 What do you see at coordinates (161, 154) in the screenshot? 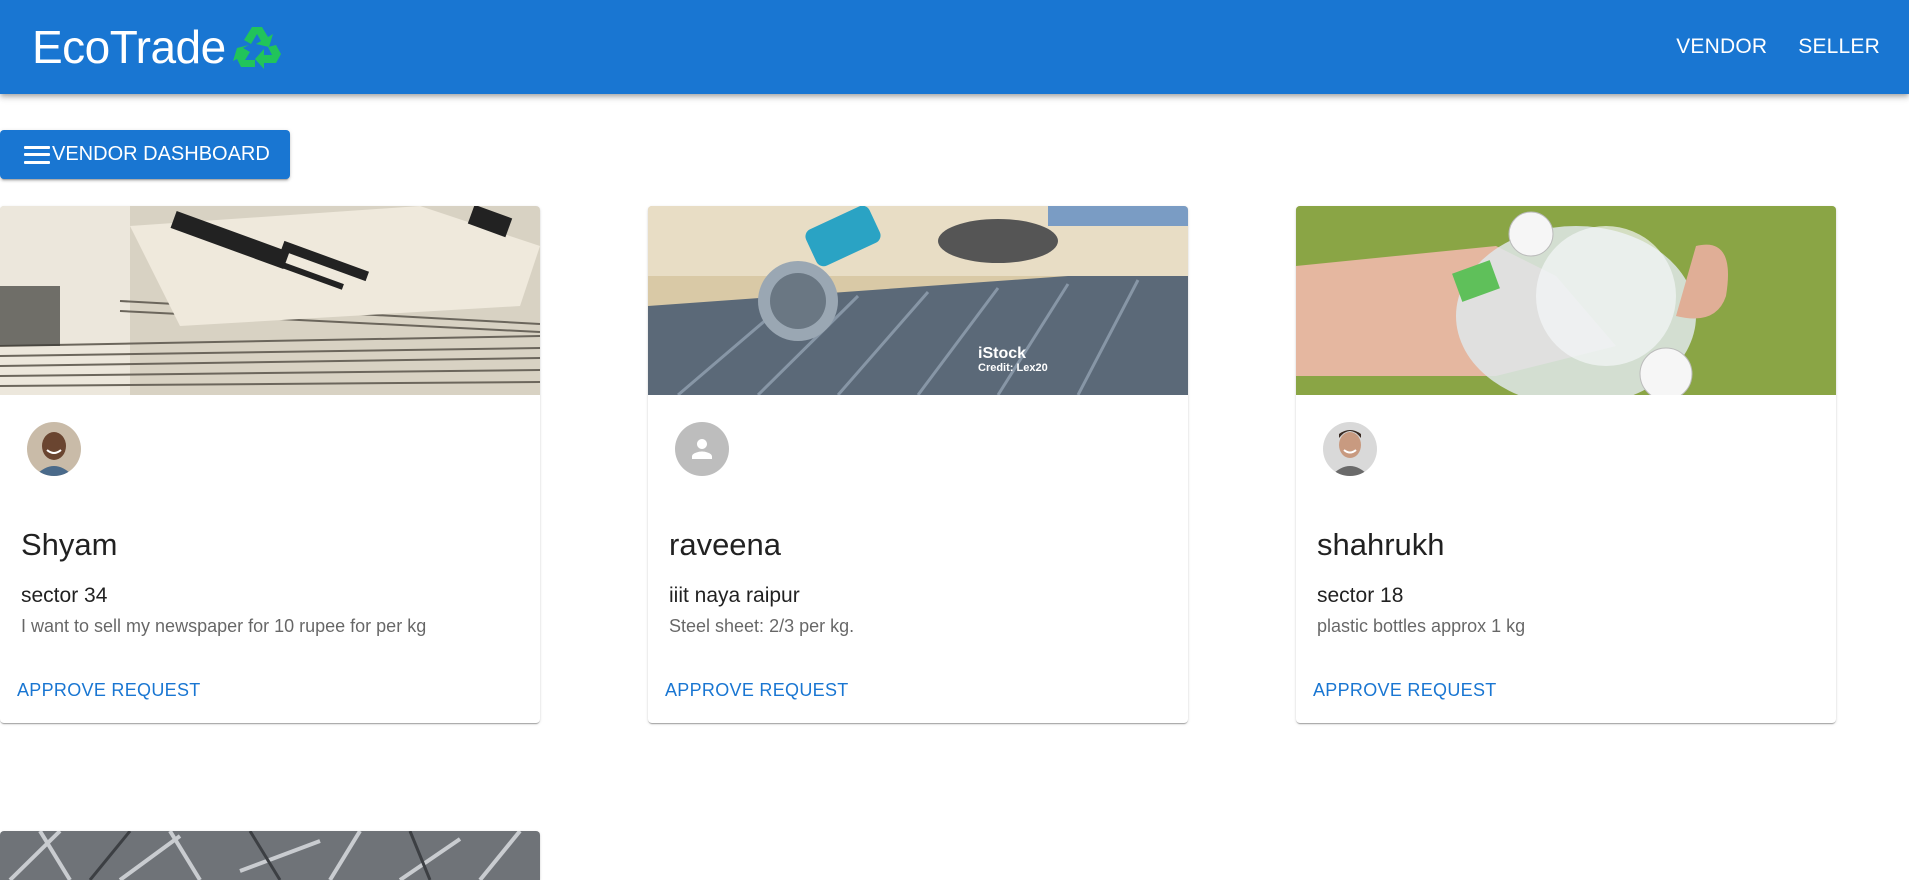
I see `vendor-dashboard-label: VENDOR DASHBOARD` at bounding box center [161, 154].